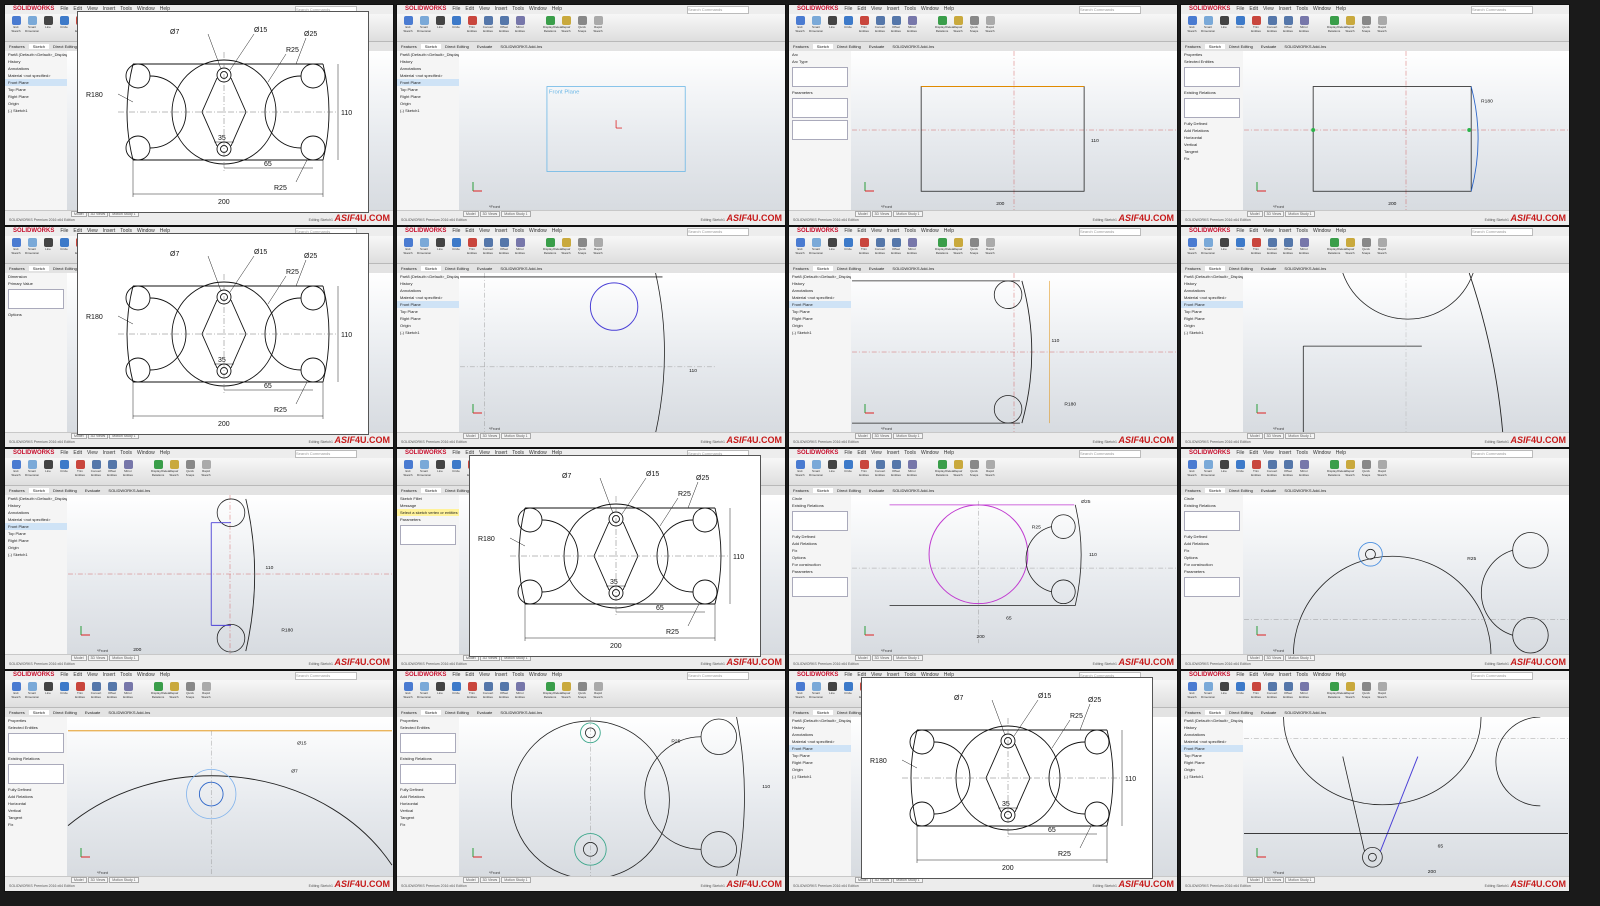 The image size is (1600, 906). What do you see at coordinates (36, 810) in the screenshot?
I see `relation-vertical: Vertical` at bounding box center [36, 810].